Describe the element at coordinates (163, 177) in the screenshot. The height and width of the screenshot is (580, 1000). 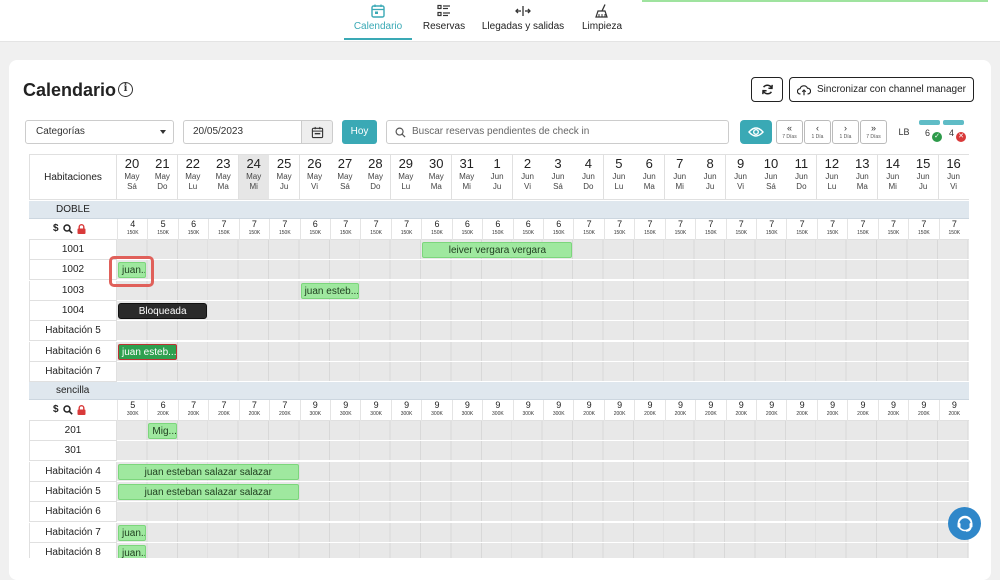
I see `day-header: 21 May Do` at that location.